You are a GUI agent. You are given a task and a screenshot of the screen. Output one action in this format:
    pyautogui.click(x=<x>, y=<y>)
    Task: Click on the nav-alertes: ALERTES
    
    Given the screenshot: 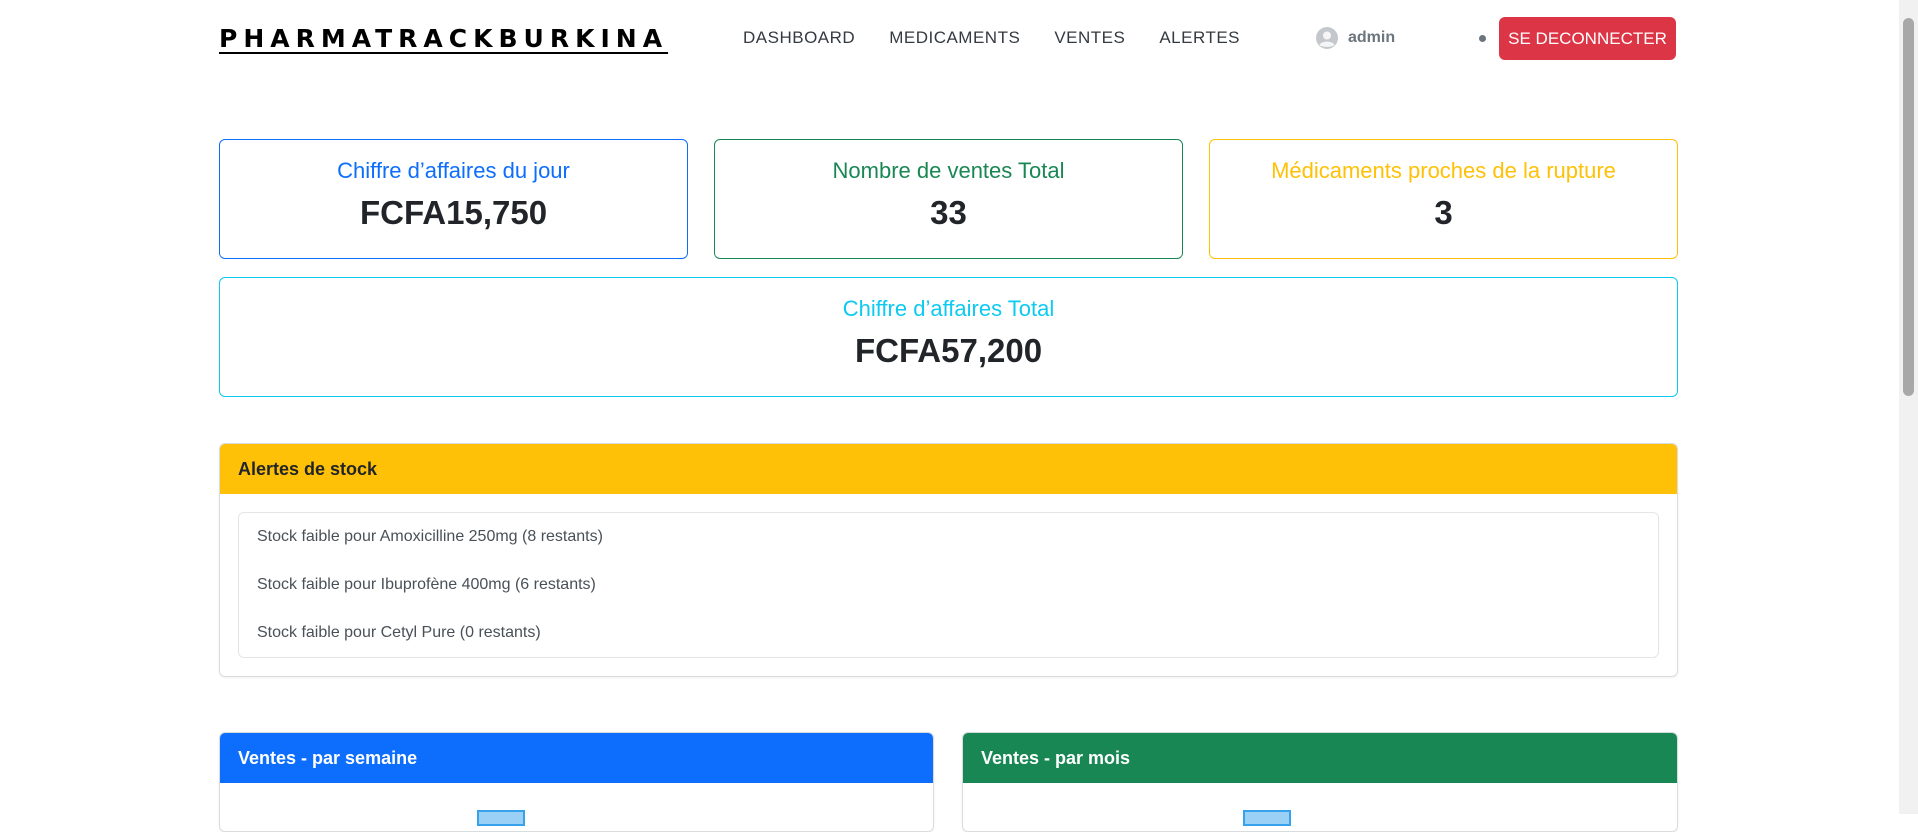 What is the action you would take?
    pyautogui.click(x=1199, y=38)
    